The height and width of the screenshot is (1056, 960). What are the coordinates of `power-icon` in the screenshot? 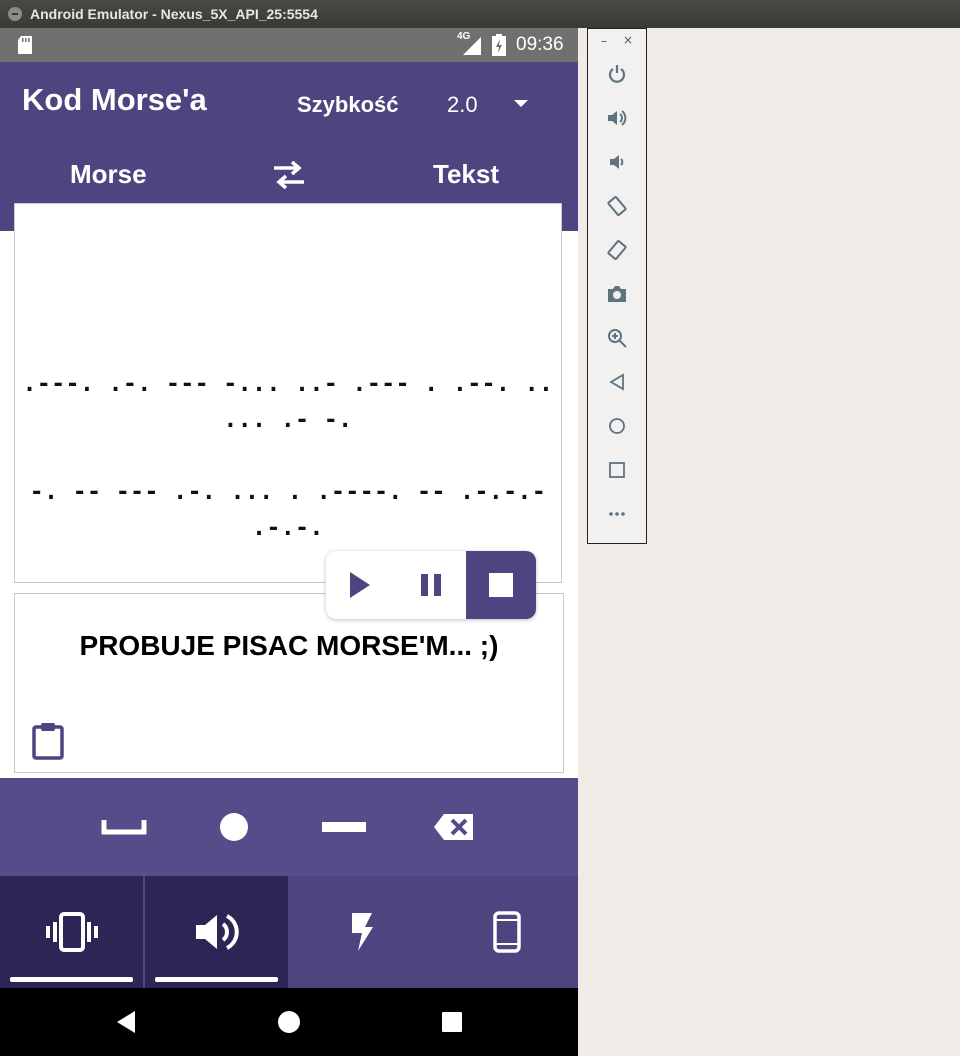 It's located at (617, 74).